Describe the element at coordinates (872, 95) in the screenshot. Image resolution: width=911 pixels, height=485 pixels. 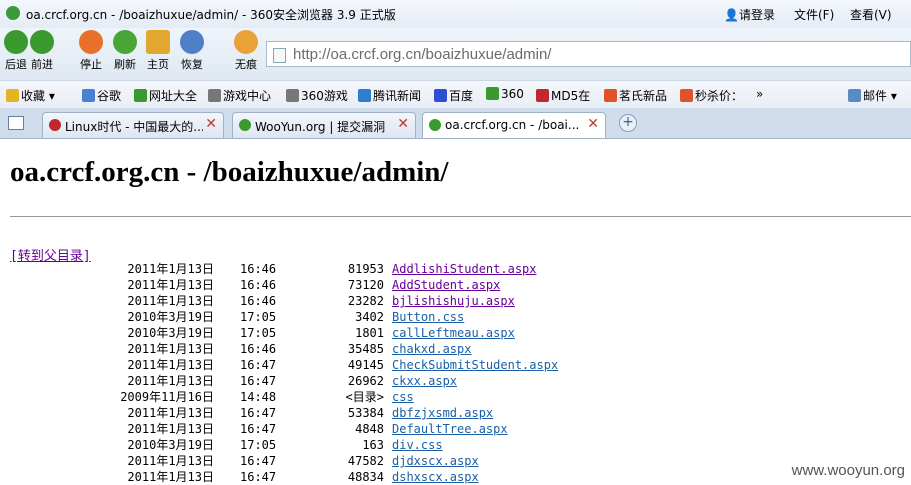
I see `mail-button: 邮件 ▾` at that location.